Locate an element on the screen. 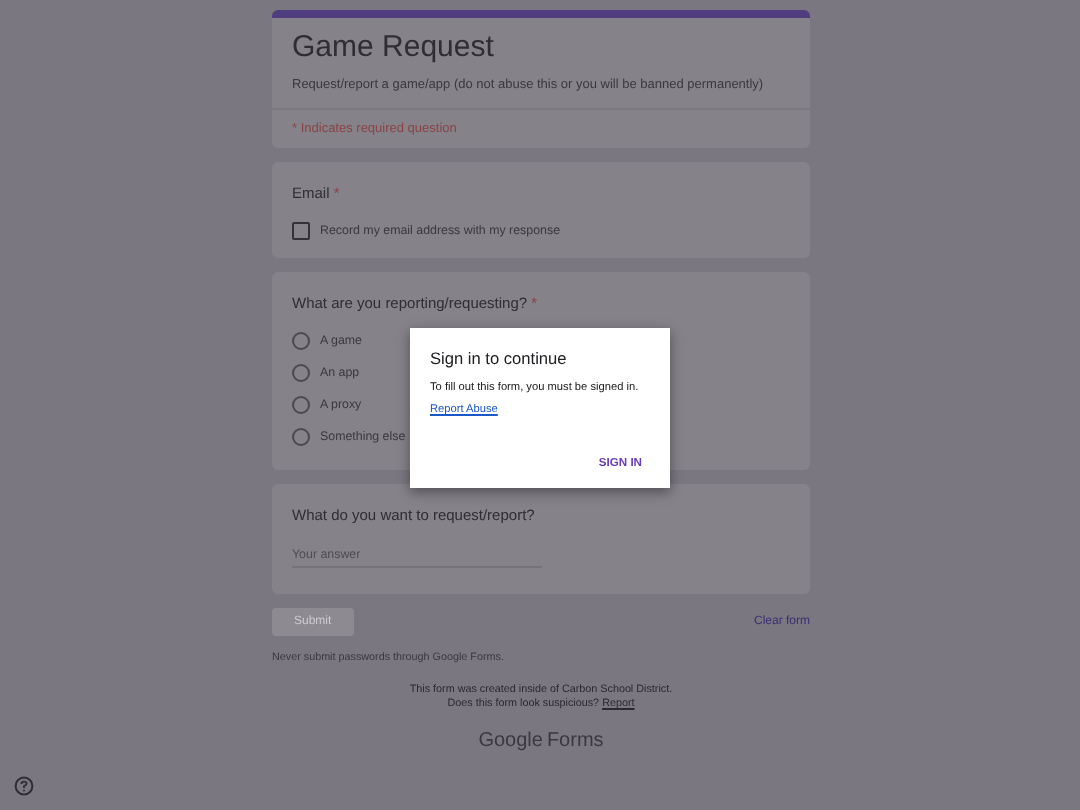 This screenshot has width=1080, height=810. help-icon is located at coordinates (24, 786).